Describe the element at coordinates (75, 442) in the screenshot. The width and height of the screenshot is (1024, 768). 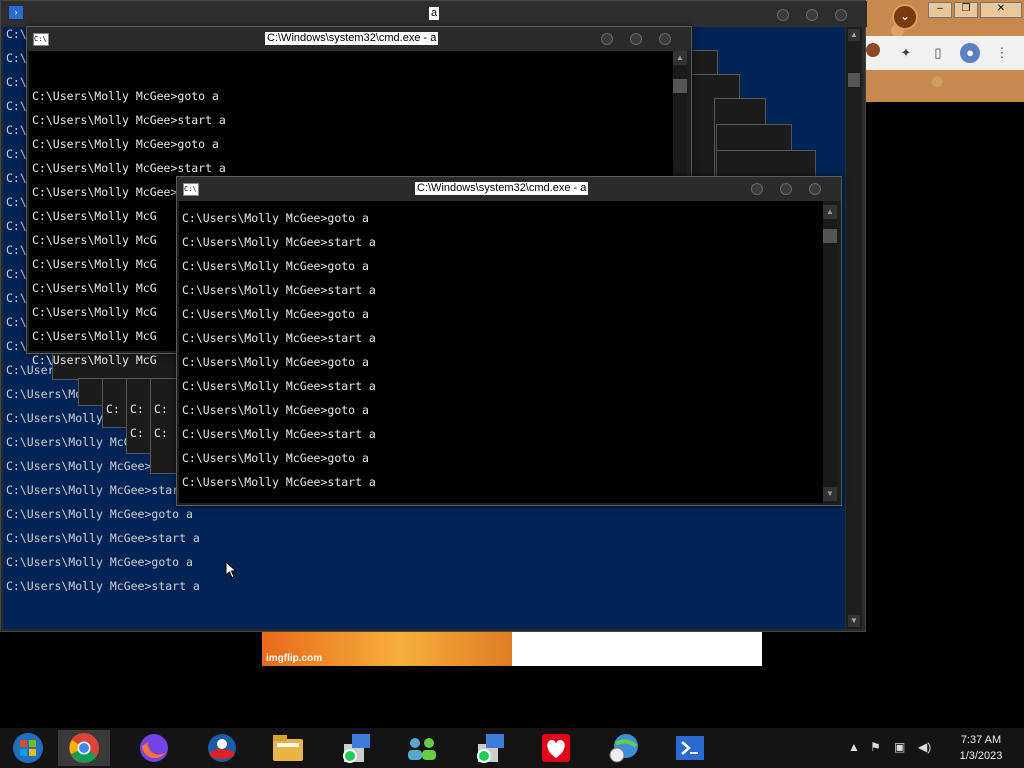
I see `console-line: C:\Users\Molly McGee` at that location.